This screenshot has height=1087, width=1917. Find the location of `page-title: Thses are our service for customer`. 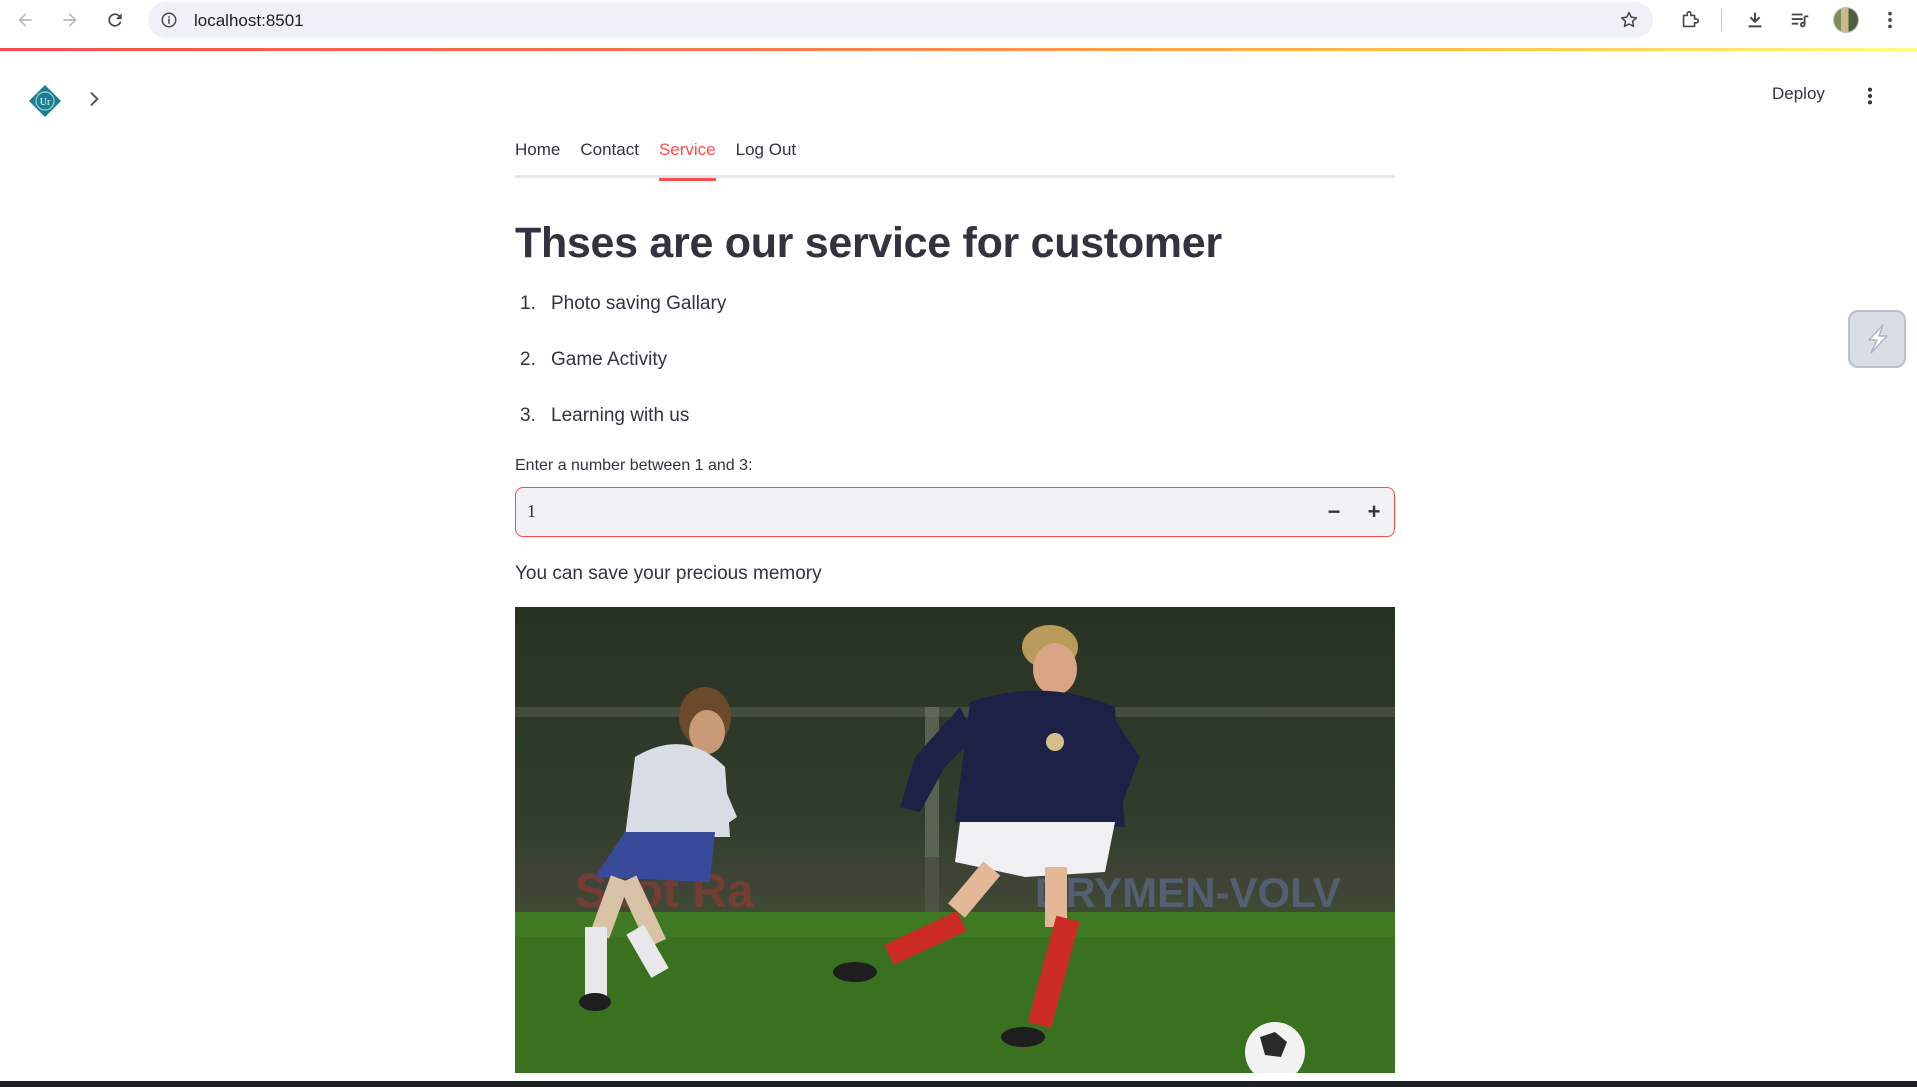

page-title: Thses are our service for customer is located at coordinates (868, 243).